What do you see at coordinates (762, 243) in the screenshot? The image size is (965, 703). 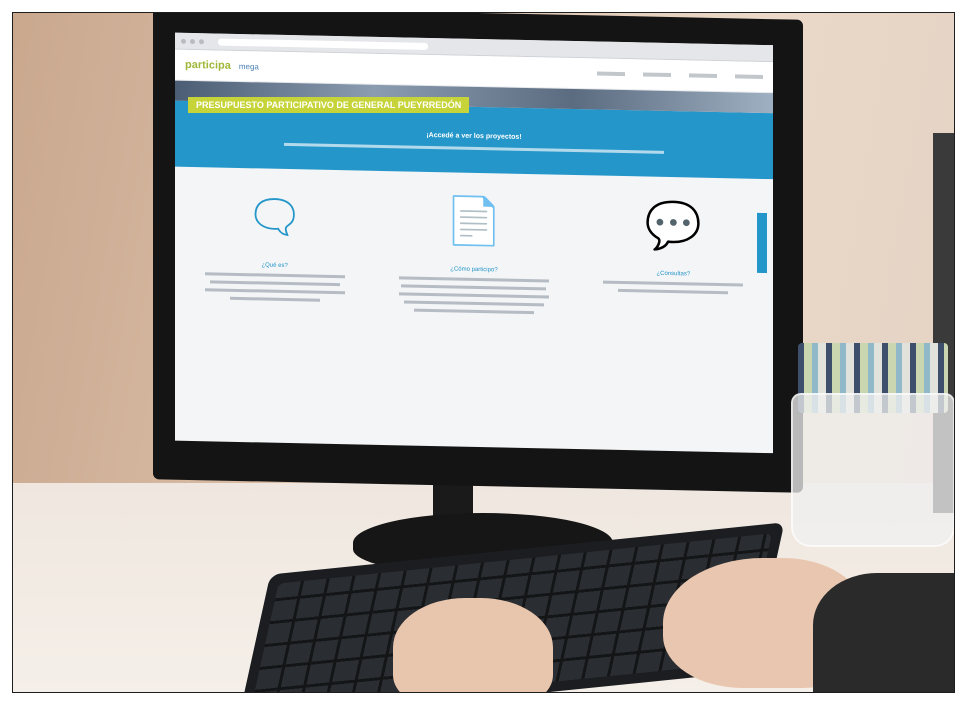 I see `side-tab` at bounding box center [762, 243].